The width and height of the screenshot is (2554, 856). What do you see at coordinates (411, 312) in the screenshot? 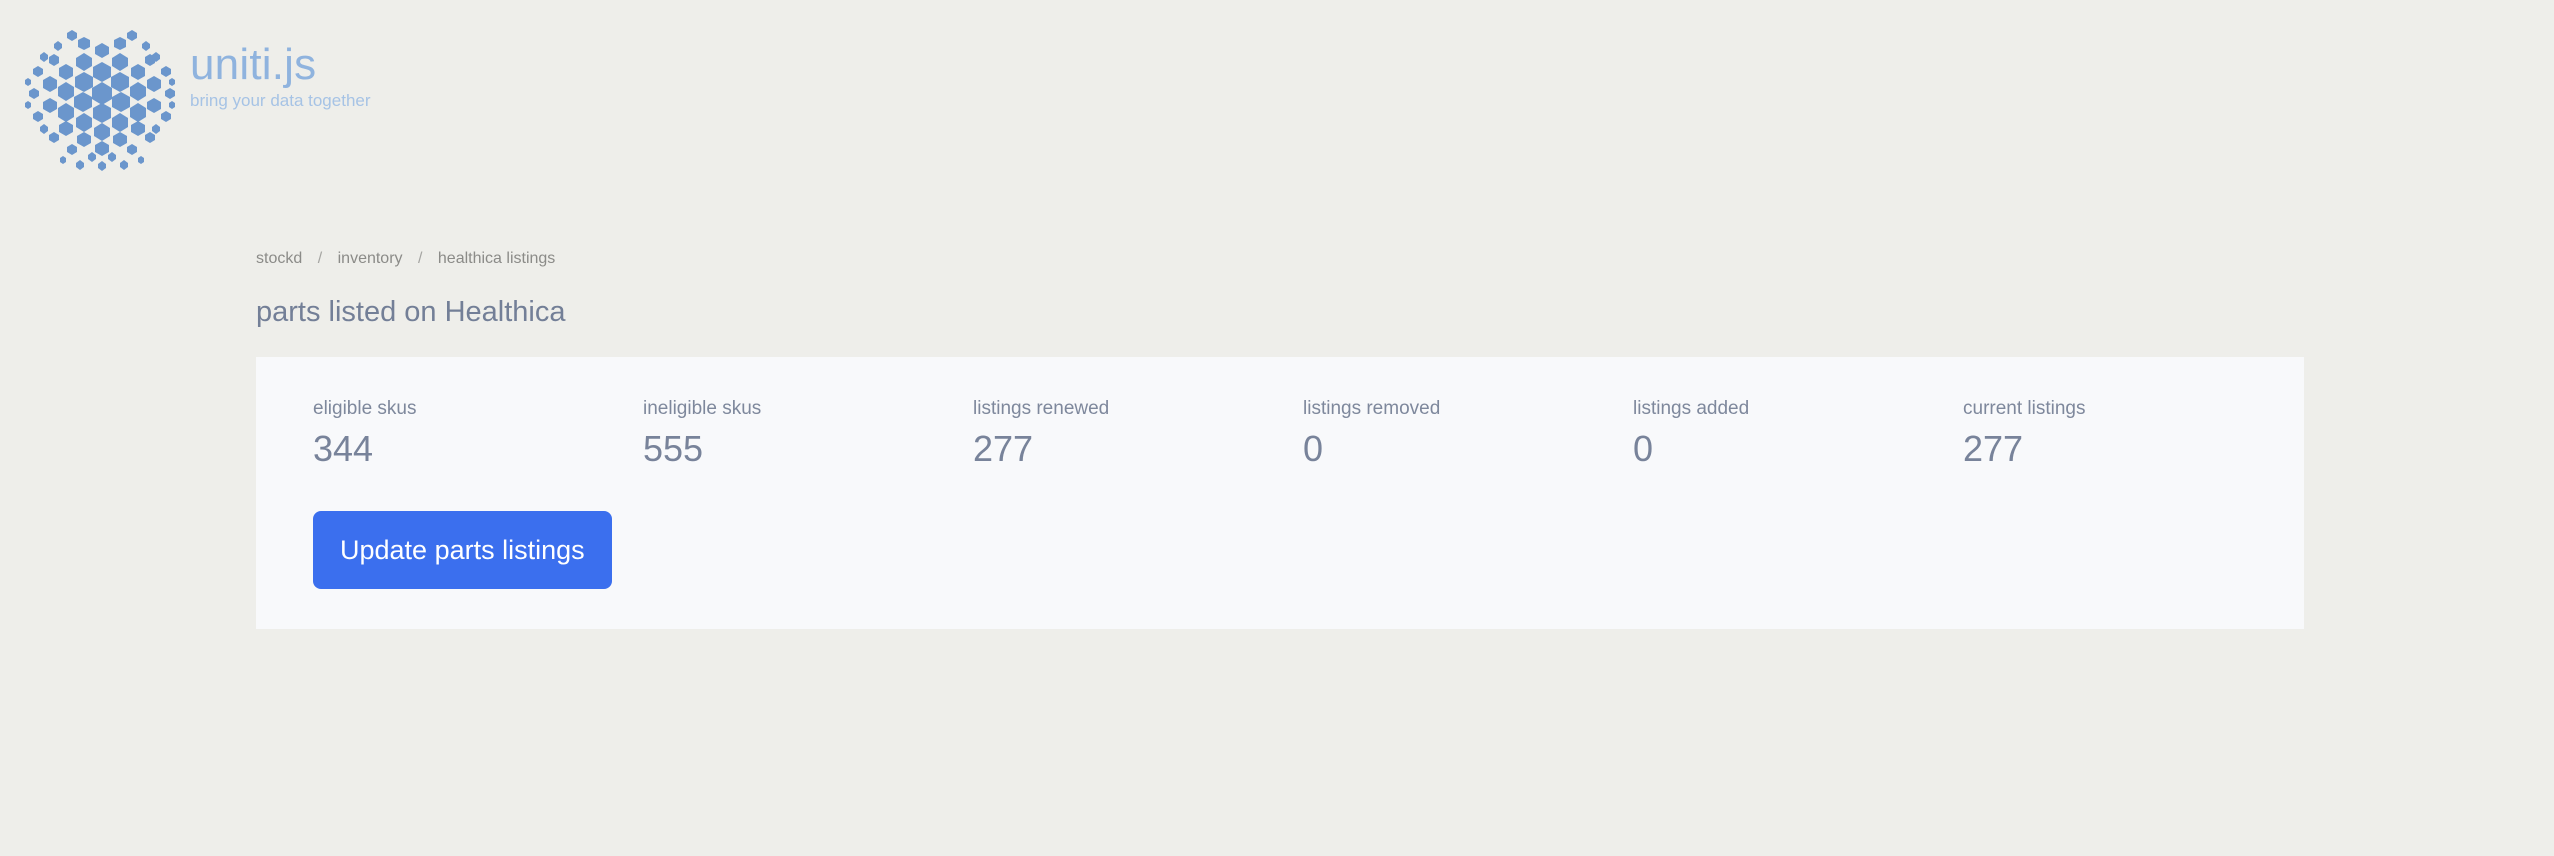
I see `page-title: parts listed on Healthica` at bounding box center [411, 312].